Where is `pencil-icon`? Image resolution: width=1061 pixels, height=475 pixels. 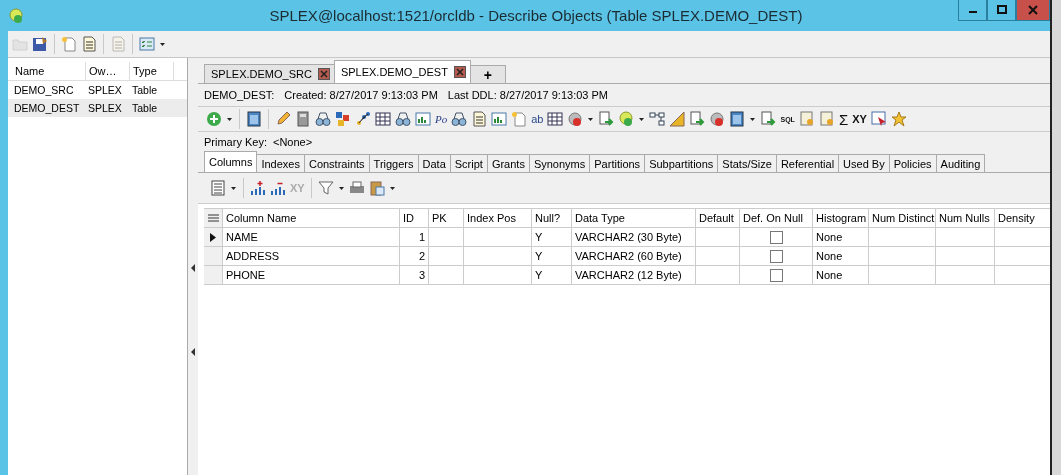
pencil-icon is located at coordinates (283, 119).